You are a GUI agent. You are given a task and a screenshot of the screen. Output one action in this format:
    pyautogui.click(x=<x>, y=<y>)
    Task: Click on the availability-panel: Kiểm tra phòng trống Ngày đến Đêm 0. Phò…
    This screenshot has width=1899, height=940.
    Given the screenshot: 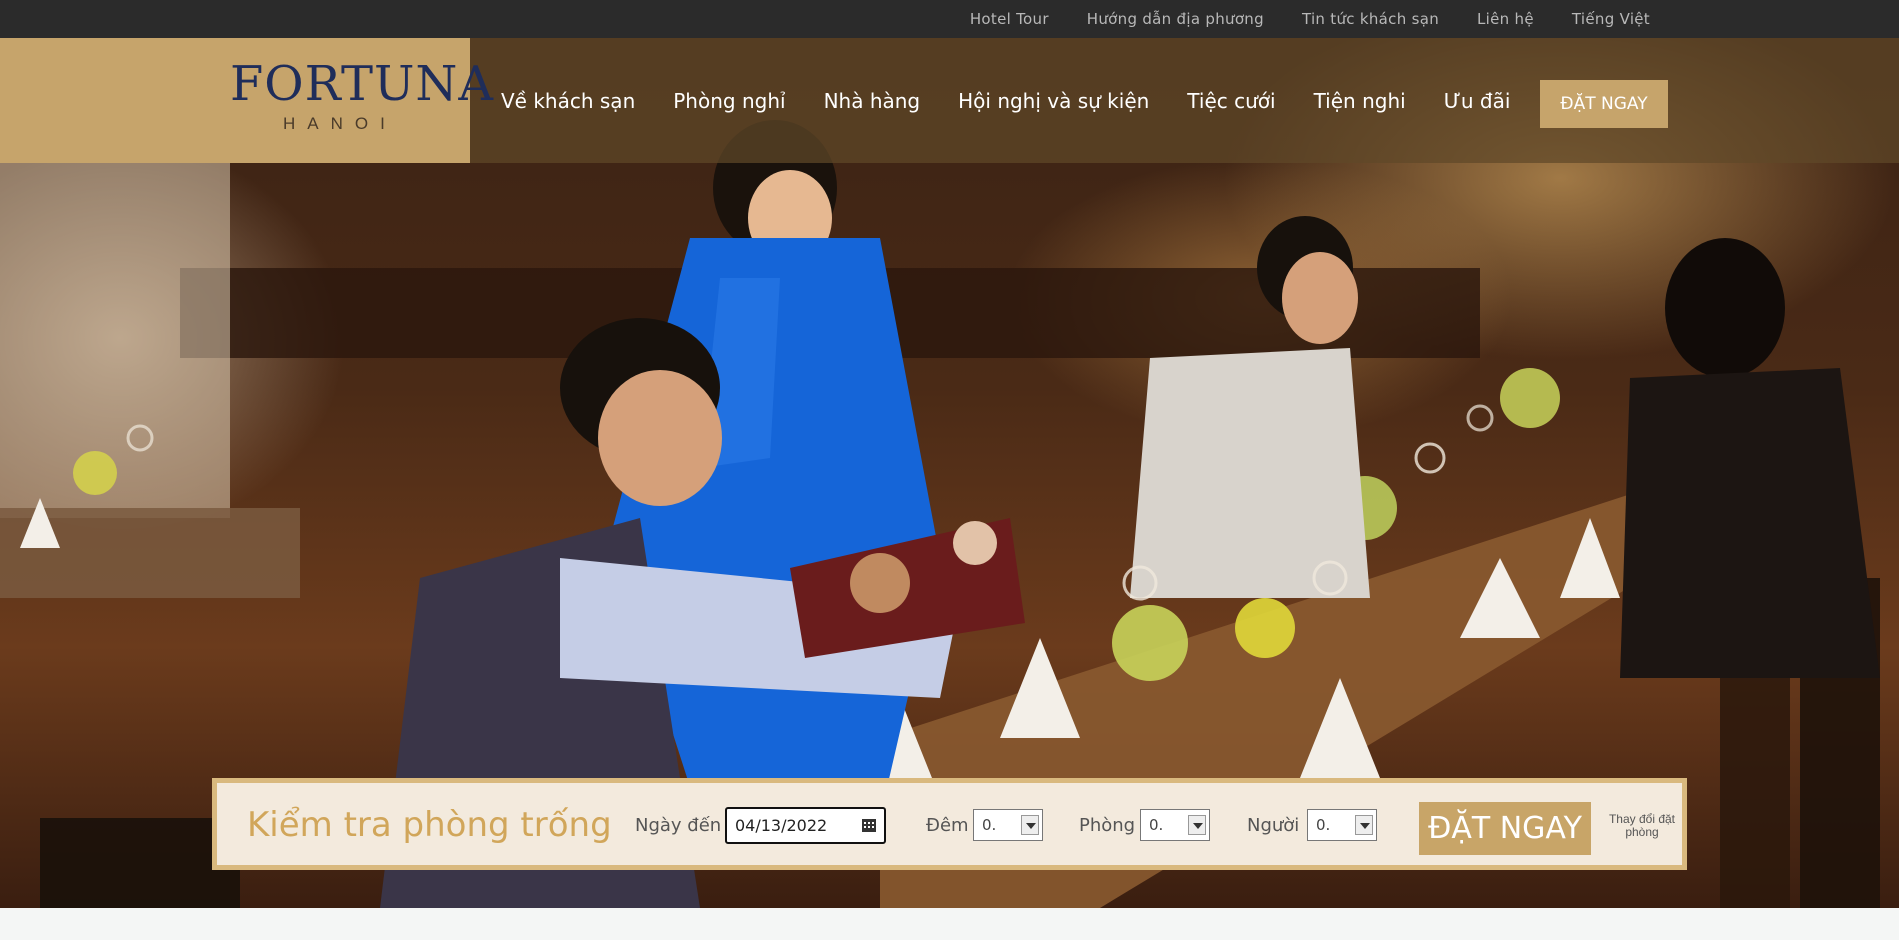 What is the action you would take?
    pyautogui.click(x=949, y=824)
    